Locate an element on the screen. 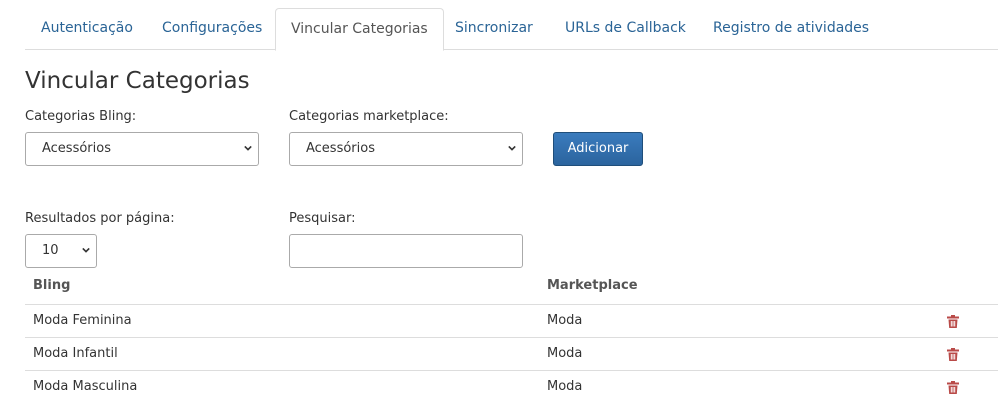 This screenshot has height=417, width=998. row-bling-cell: Moda Feminina is located at coordinates (82, 320).